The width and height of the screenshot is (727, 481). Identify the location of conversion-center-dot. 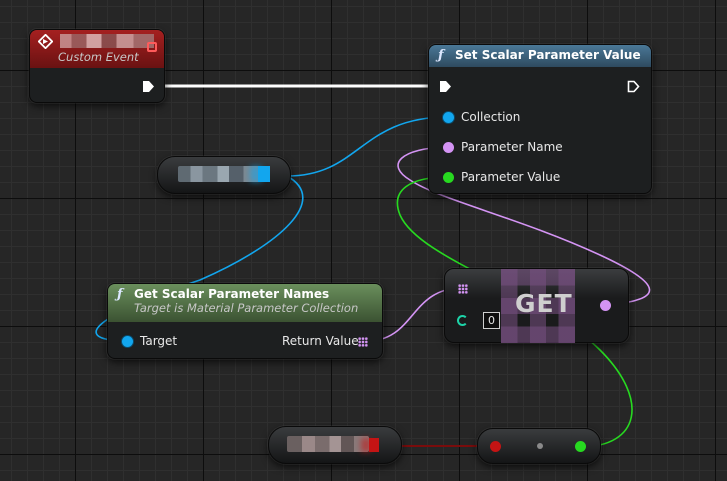
(540, 446).